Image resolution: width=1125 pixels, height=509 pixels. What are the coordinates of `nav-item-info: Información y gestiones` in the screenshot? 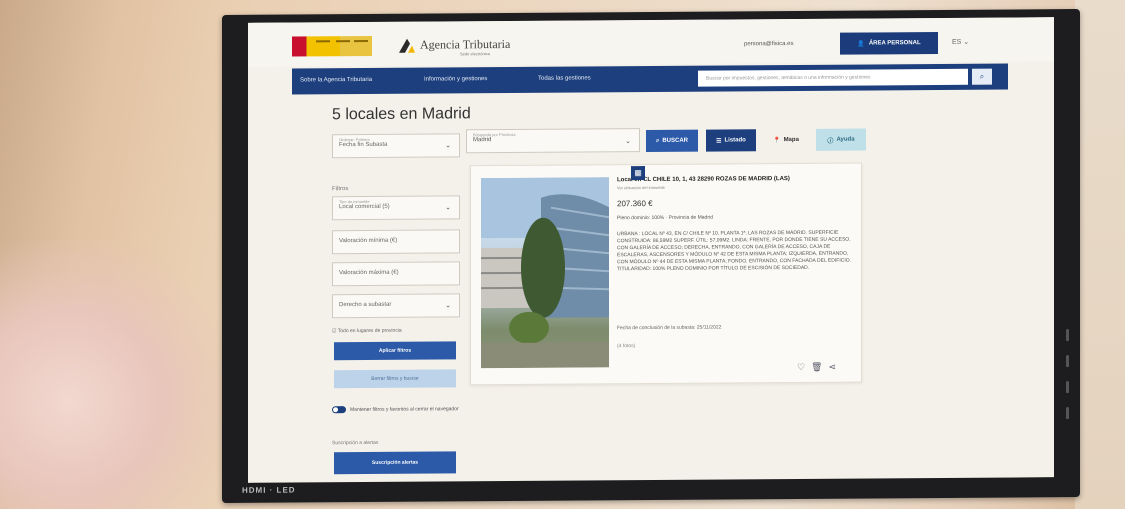 It's located at (455, 79).